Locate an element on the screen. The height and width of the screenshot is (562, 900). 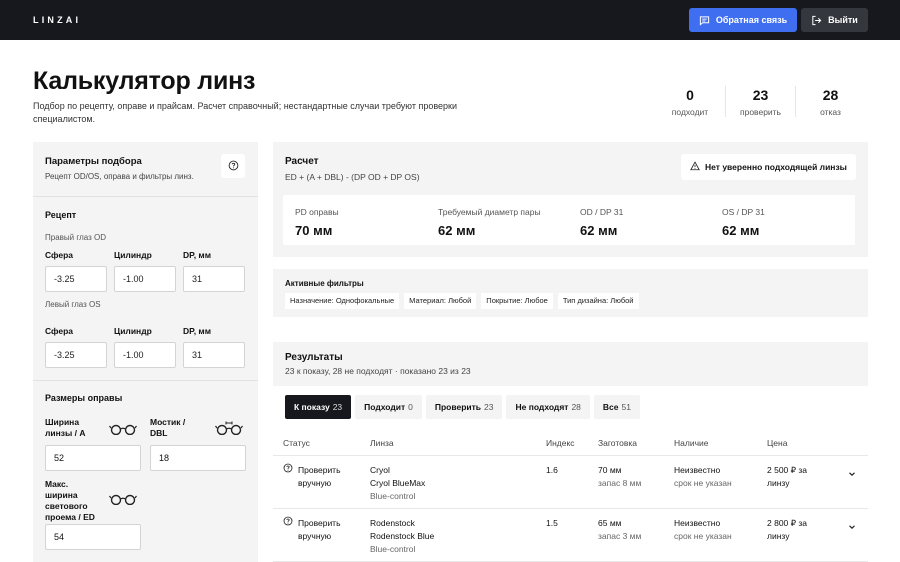
lens-brand: Rodenstock is located at coordinates (392, 523).